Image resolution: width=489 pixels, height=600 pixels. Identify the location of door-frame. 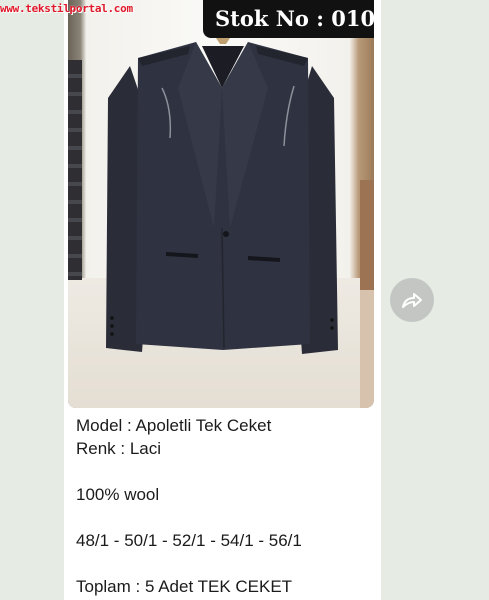
(367, 235).